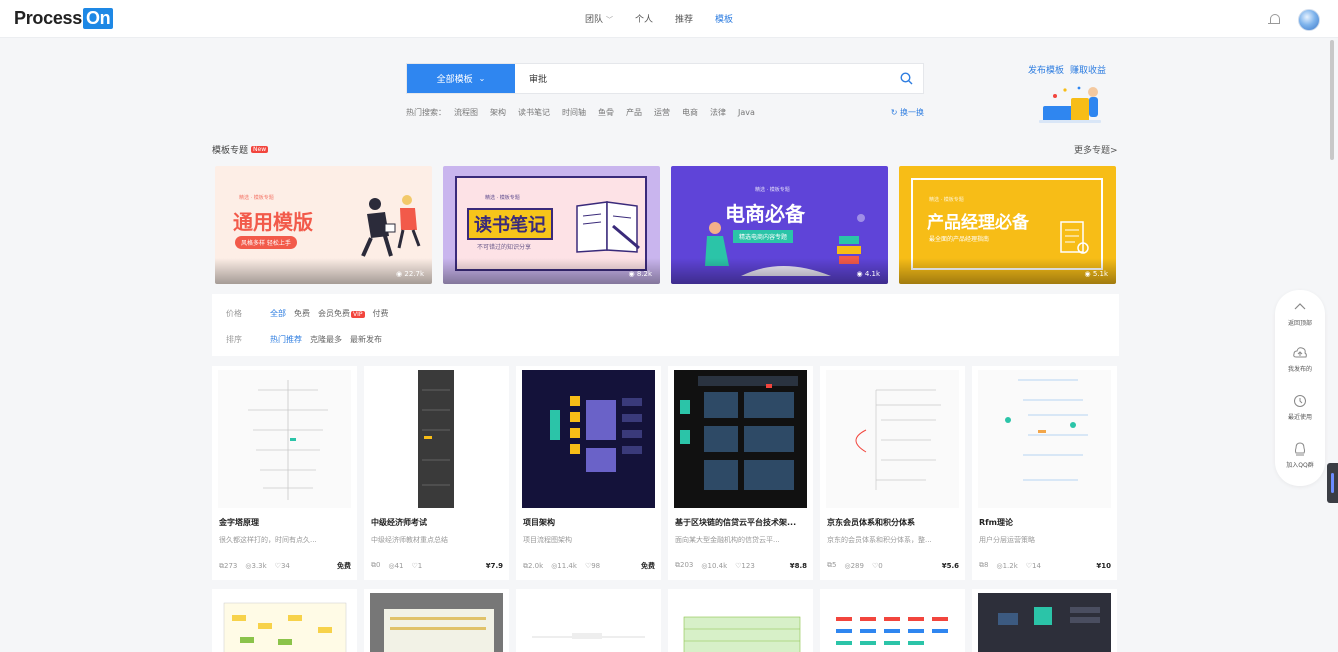 The image size is (1338, 652). What do you see at coordinates (391, 226) in the screenshot?
I see `people-illustration` at bounding box center [391, 226].